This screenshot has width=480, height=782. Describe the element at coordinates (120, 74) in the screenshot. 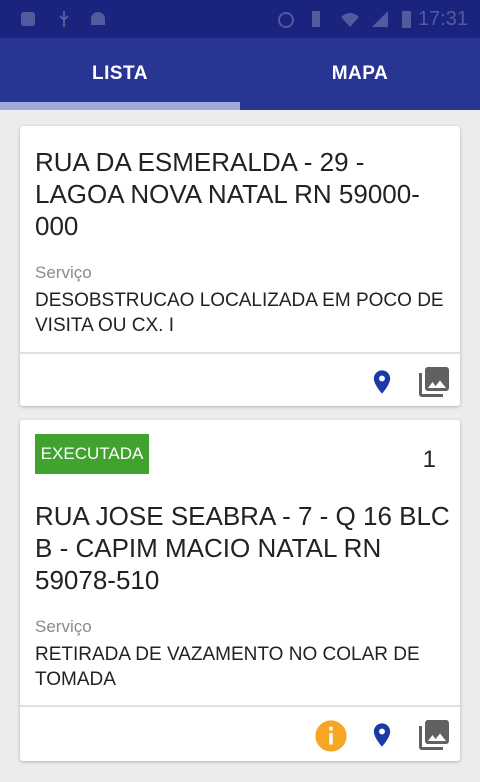

I see `tab-lista: LISTA` at that location.